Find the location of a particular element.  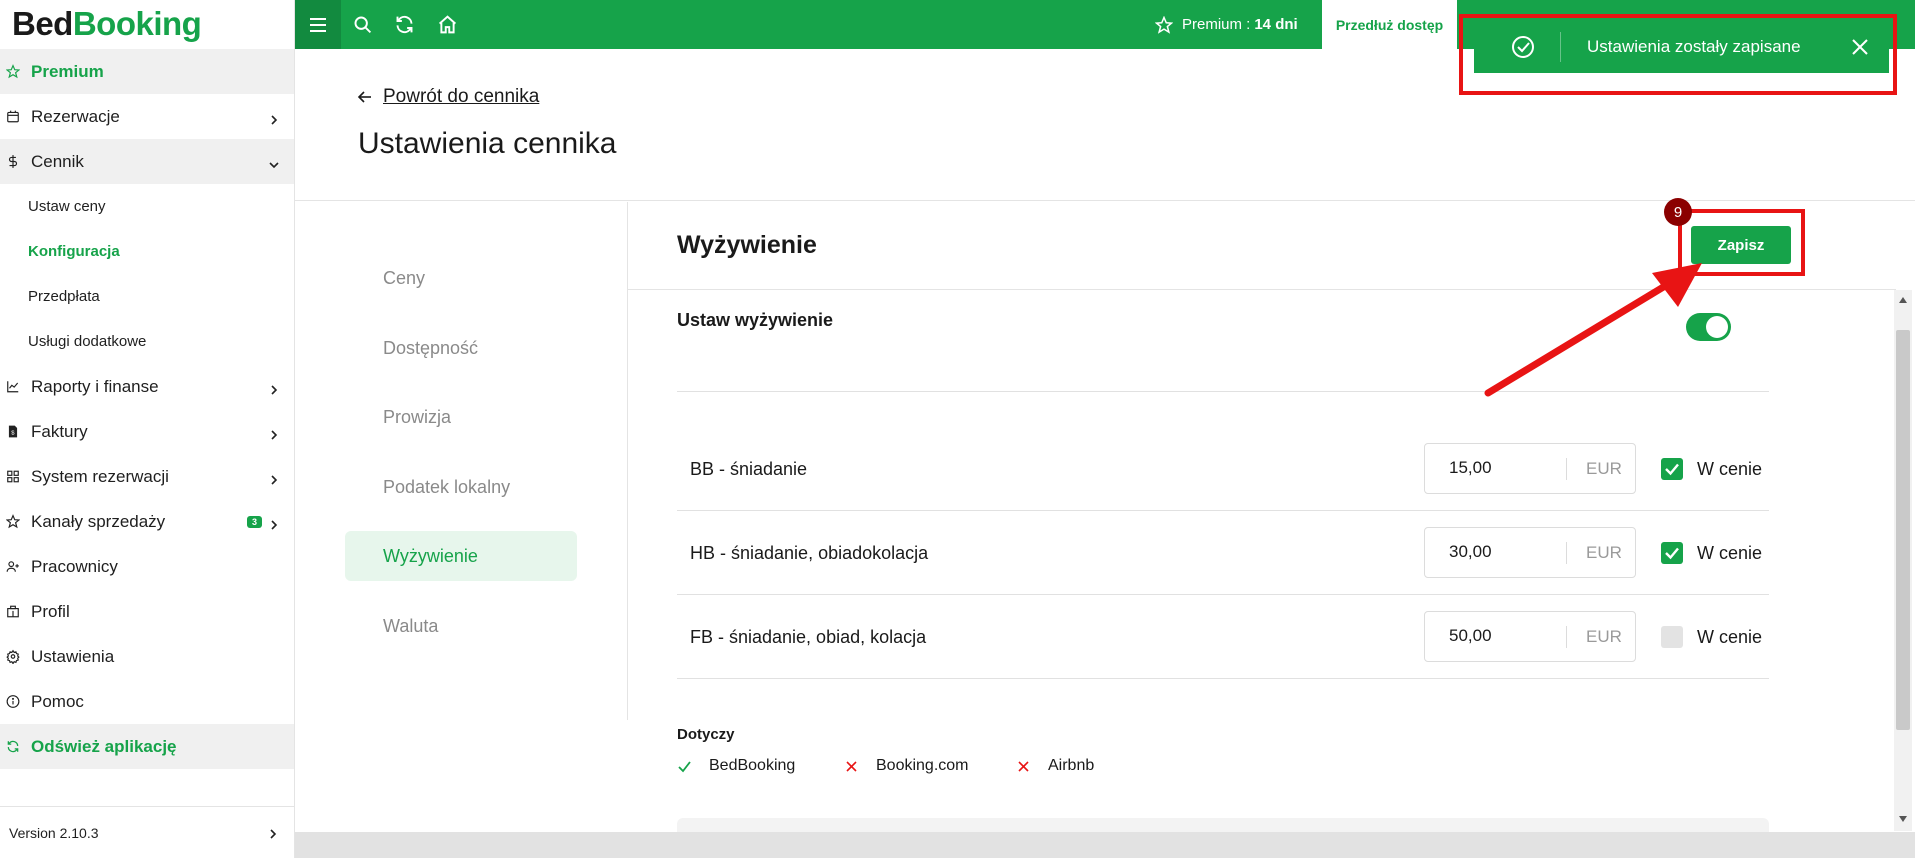

sidebar-item-label: Pomoc is located at coordinates (57, 701).